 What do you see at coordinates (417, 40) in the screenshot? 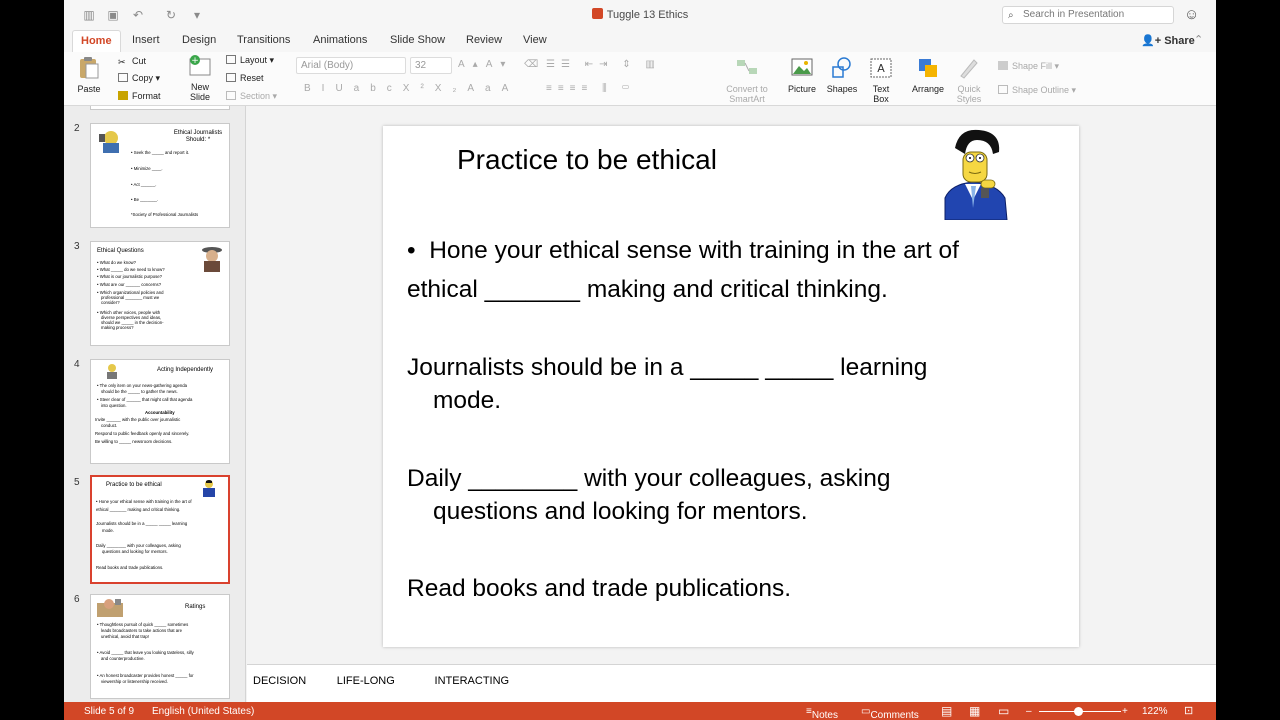
I see `tab-slide-show: Slide Show` at bounding box center [417, 40].